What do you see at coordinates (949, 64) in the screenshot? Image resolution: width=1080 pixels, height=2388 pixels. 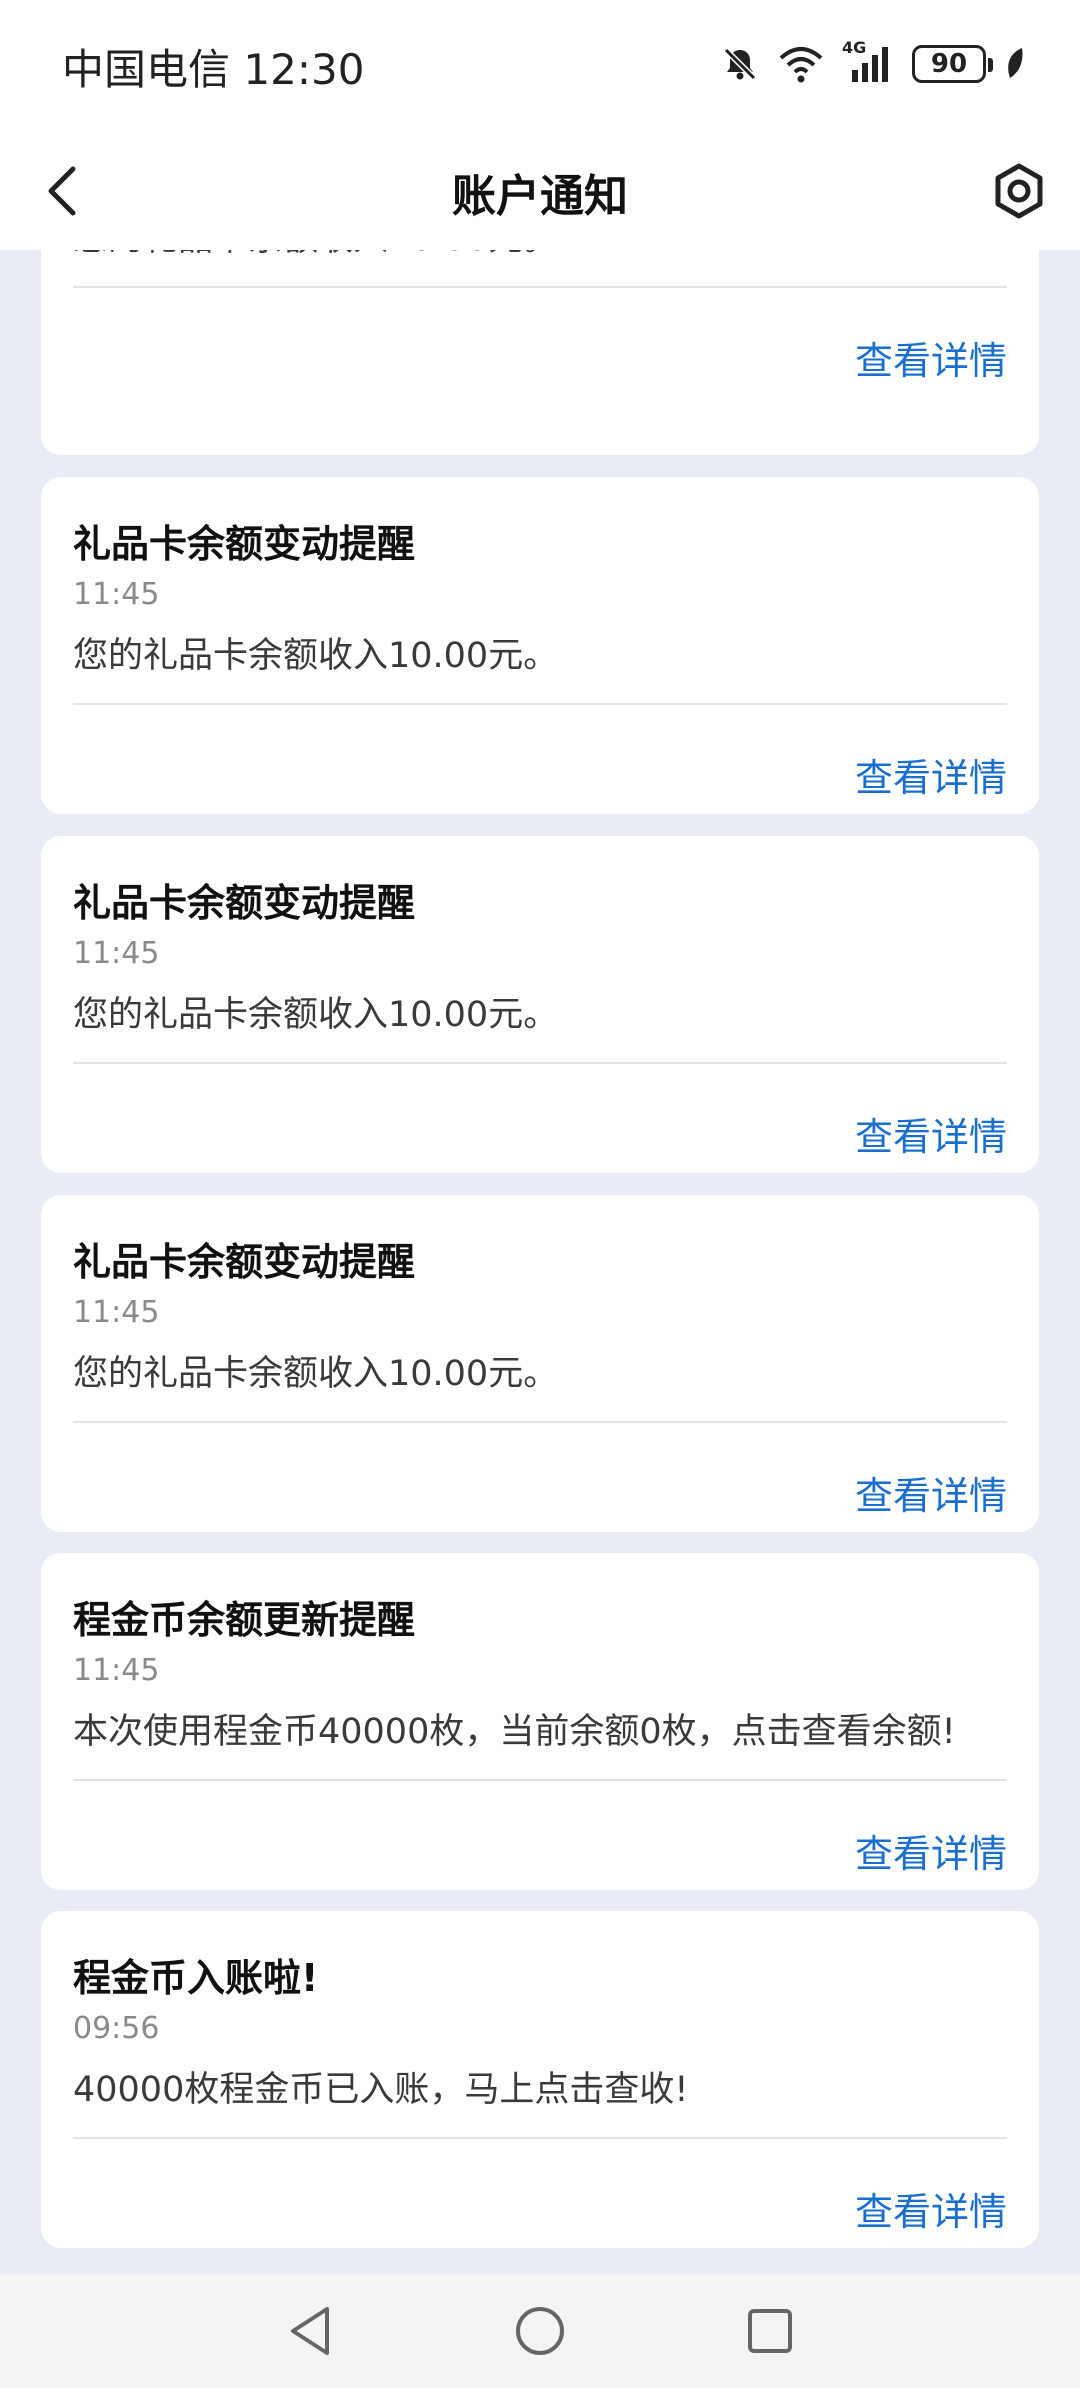 I see `battery-level: 90` at bounding box center [949, 64].